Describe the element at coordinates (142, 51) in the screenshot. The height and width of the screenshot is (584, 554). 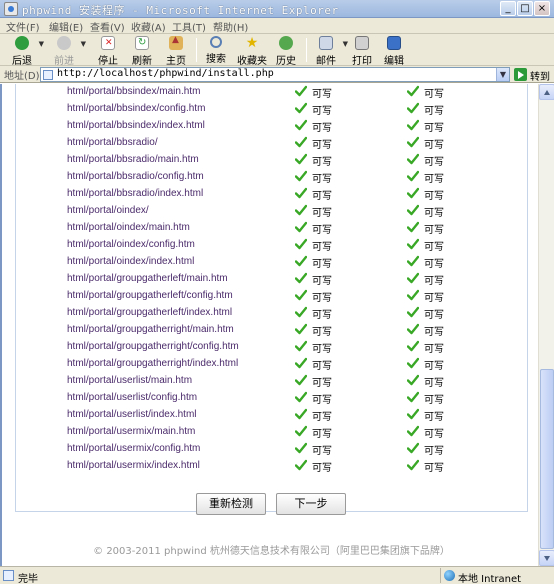
I see `refresh-button: ↻ 刷新` at that location.